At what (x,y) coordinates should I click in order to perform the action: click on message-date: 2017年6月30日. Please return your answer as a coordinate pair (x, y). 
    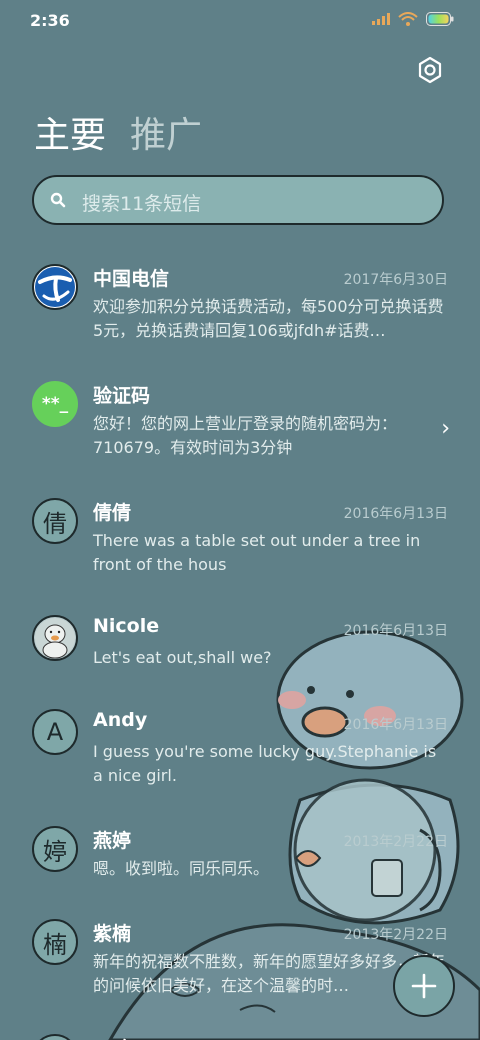
    Looking at the image, I should click on (395, 280).